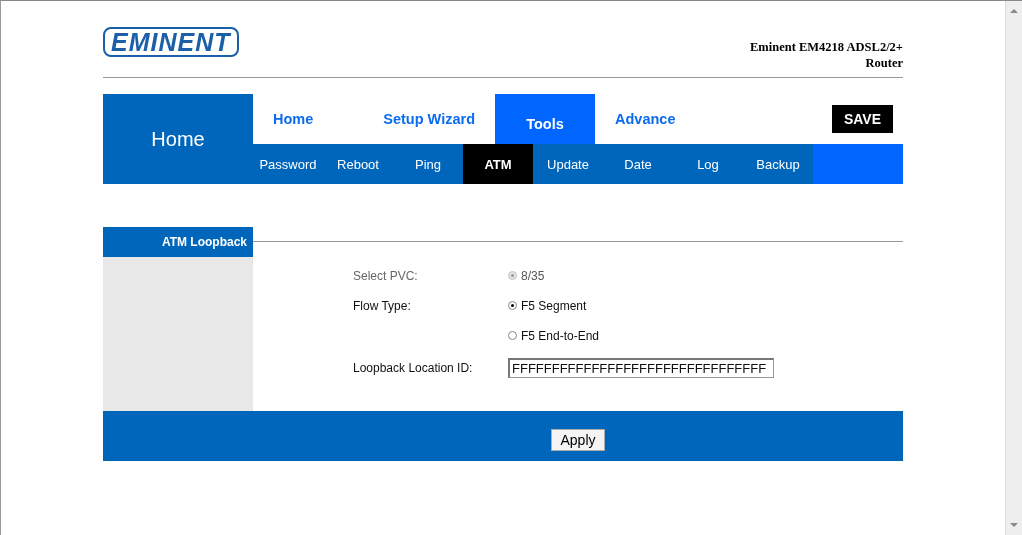 The width and height of the screenshot is (1022, 535). What do you see at coordinates (645, 119) in the screenshot?
I see `nav-tab: Advance` at bounding box center [645, 119].